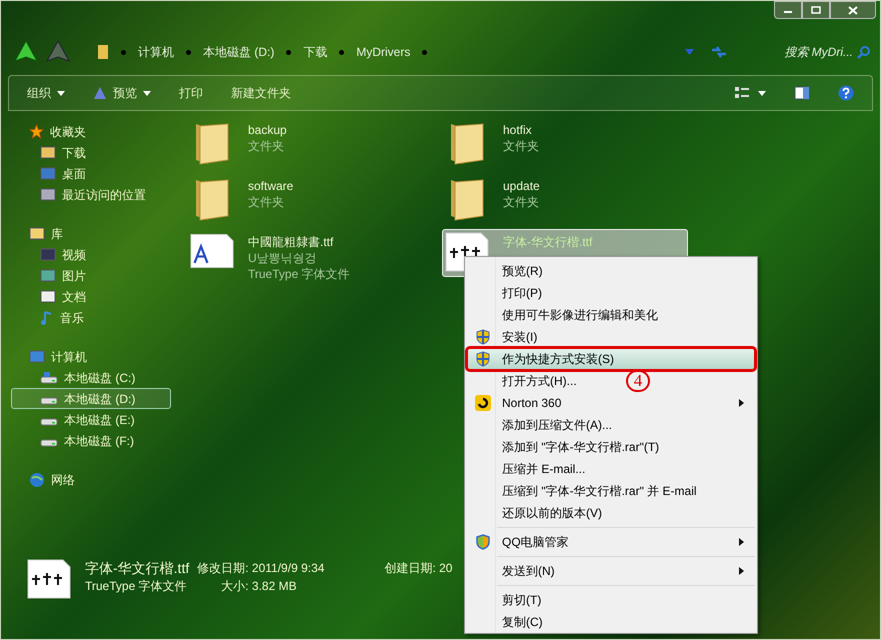 The height and width of the screenshot is (640, 881). Describe the element at coordinates (91, 233) in the screenshot. I see `nav-section-item: 库` at that location.